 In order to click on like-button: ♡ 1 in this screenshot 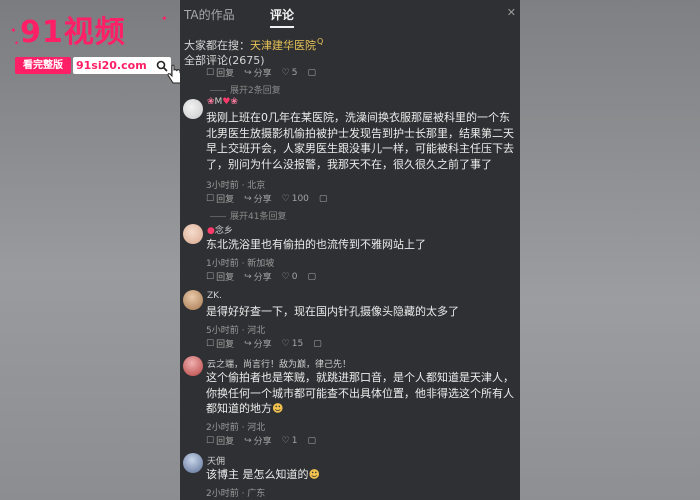, I will do `click(290, 441)`.